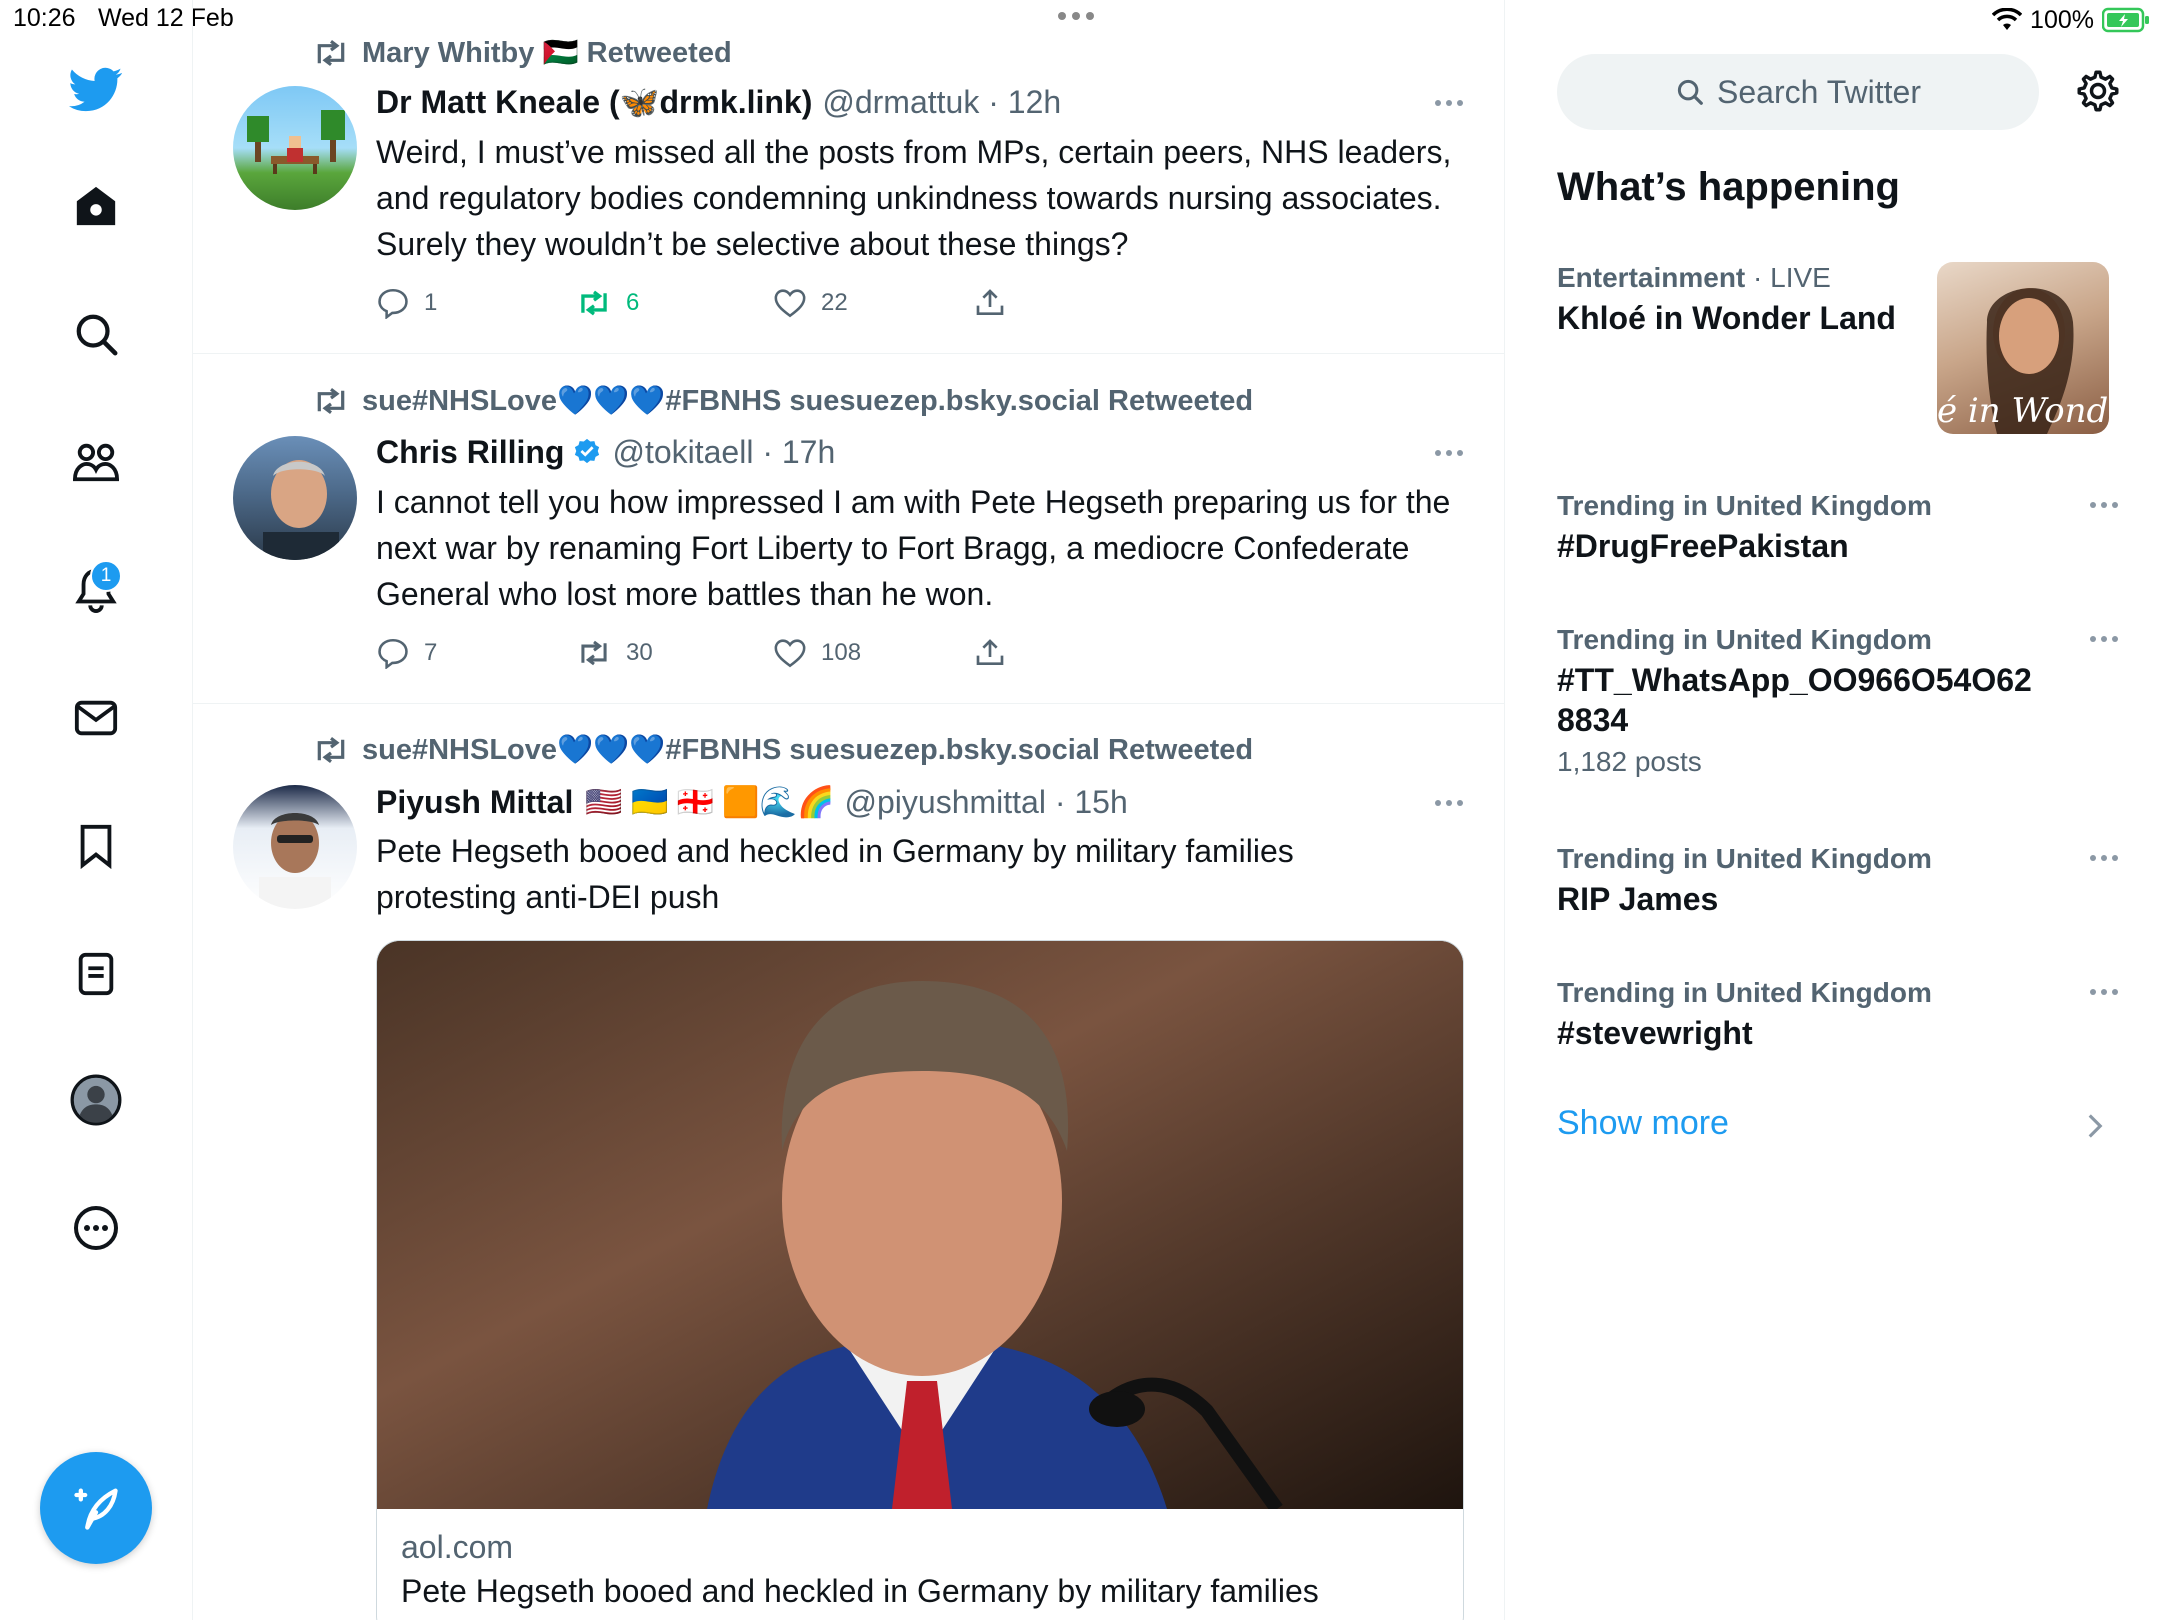  I want to click on compose-feather-icon, so click(96, 1509).